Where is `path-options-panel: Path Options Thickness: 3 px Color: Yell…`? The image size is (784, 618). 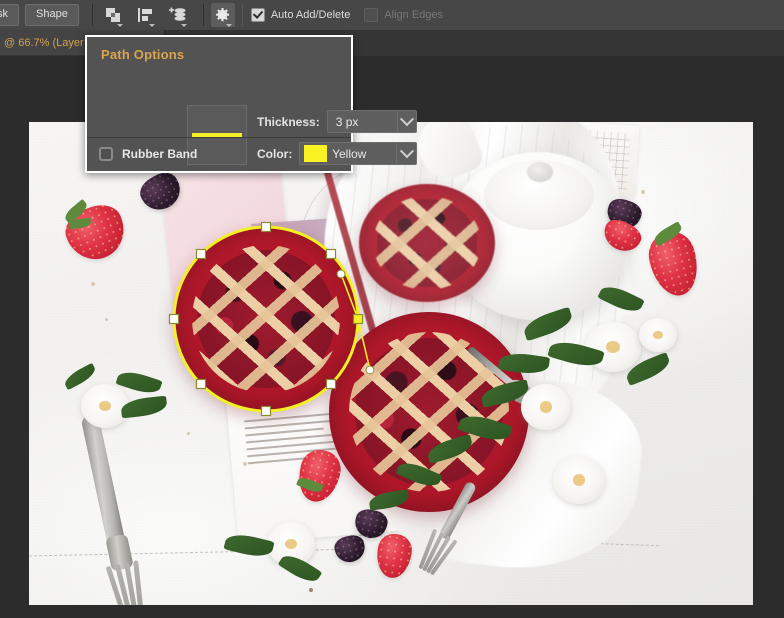
path-options-panel: Path Options Thickness: 3 px Color: Yell… is located at coordinates (251, 104).